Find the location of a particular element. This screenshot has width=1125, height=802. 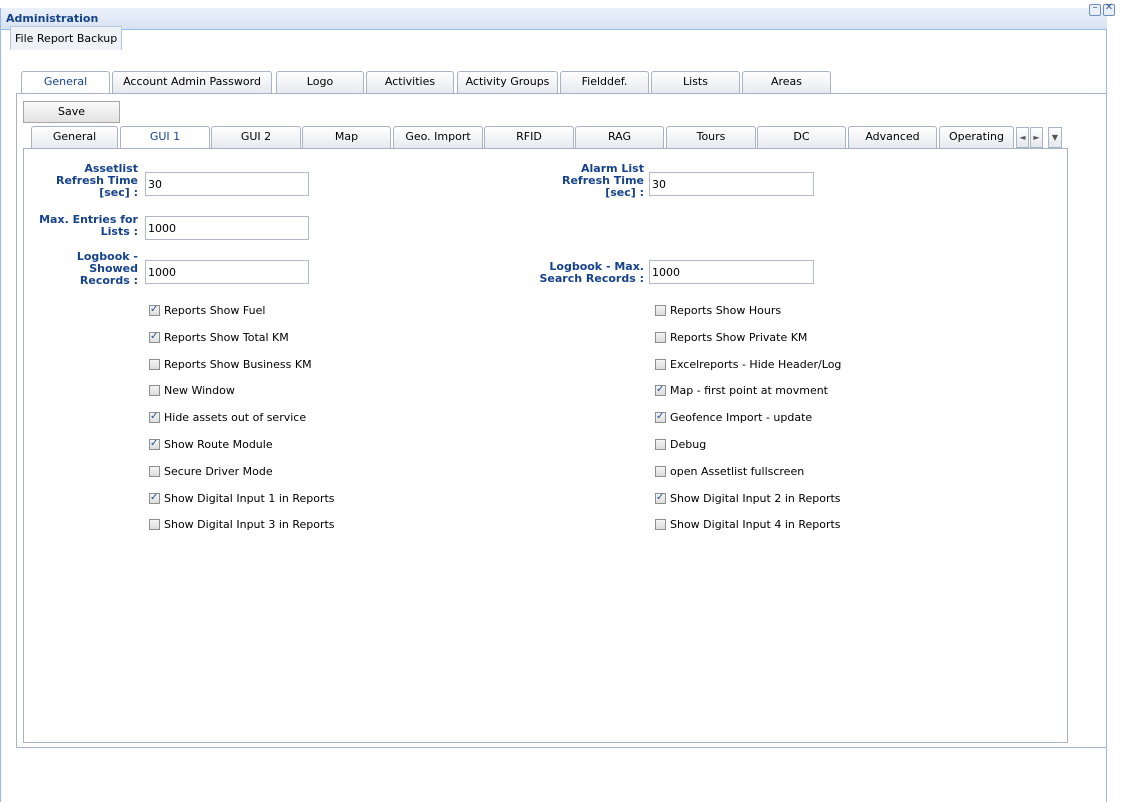

checkbox-show-digital-input-4-in-reports: Show Digital Input 4 in Reports is located at coordinates (748, 525).